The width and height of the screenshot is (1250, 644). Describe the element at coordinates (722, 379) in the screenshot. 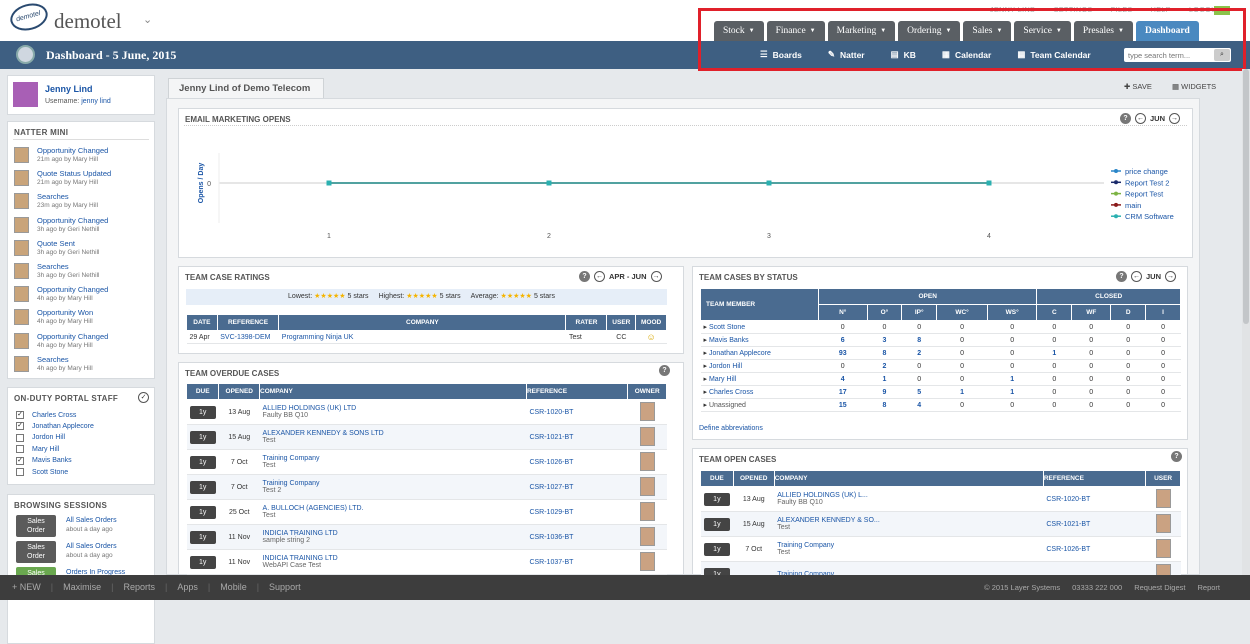

I see `member-name: Mary Hill` at that location.